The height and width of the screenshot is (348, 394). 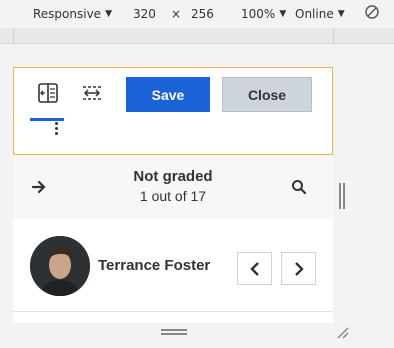 I want to click on network-label: Online, so click(x=314, y=14).